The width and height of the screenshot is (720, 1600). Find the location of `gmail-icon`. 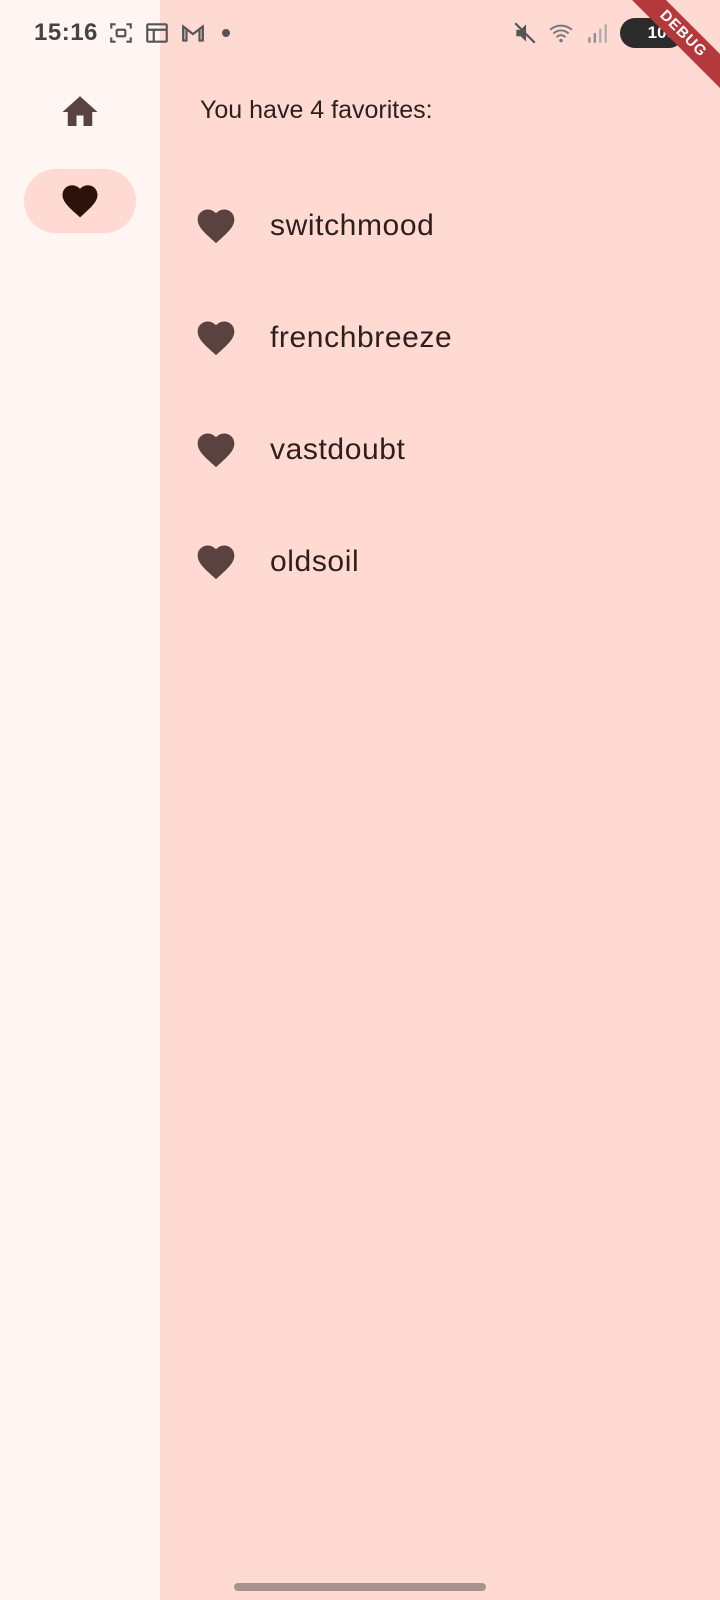

gmail-icon is located at coordinates (193, 33).